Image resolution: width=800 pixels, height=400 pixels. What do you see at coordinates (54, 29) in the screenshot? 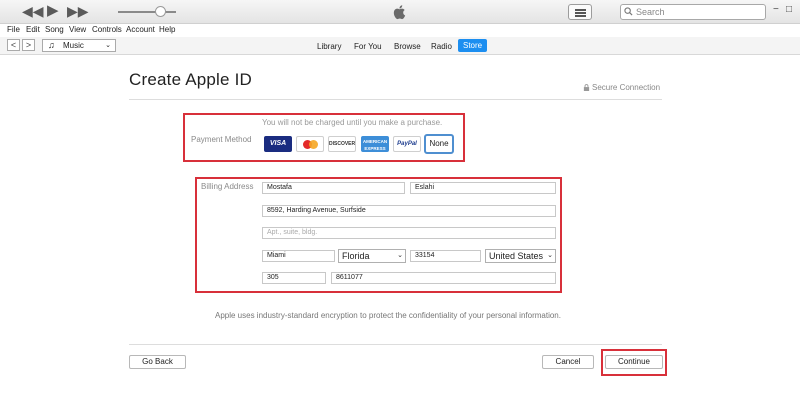
I see `menu-song: Song` at bounding box center [54, 29].